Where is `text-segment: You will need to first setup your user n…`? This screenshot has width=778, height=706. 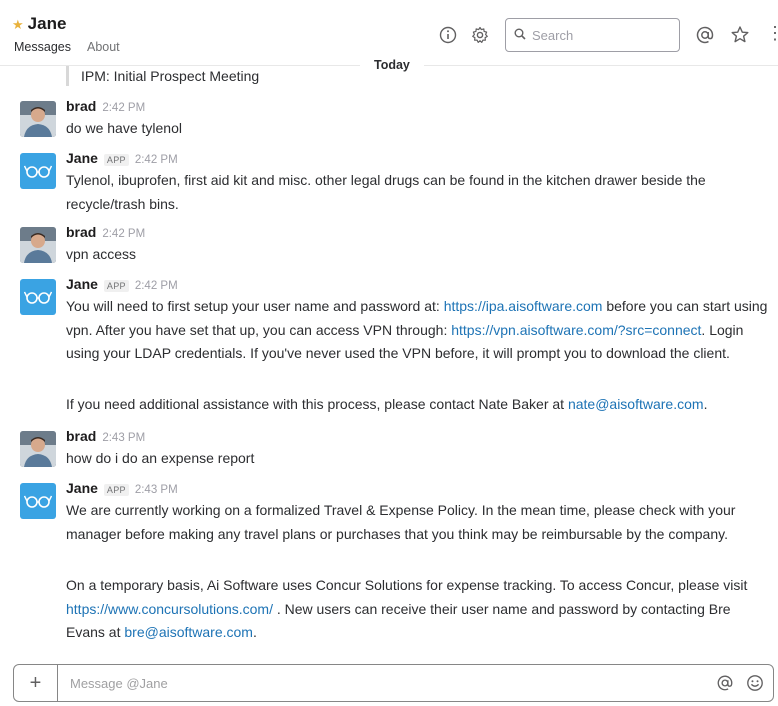 text-segment: You will need to first setup your user n… is located at coordinates (255, 306).